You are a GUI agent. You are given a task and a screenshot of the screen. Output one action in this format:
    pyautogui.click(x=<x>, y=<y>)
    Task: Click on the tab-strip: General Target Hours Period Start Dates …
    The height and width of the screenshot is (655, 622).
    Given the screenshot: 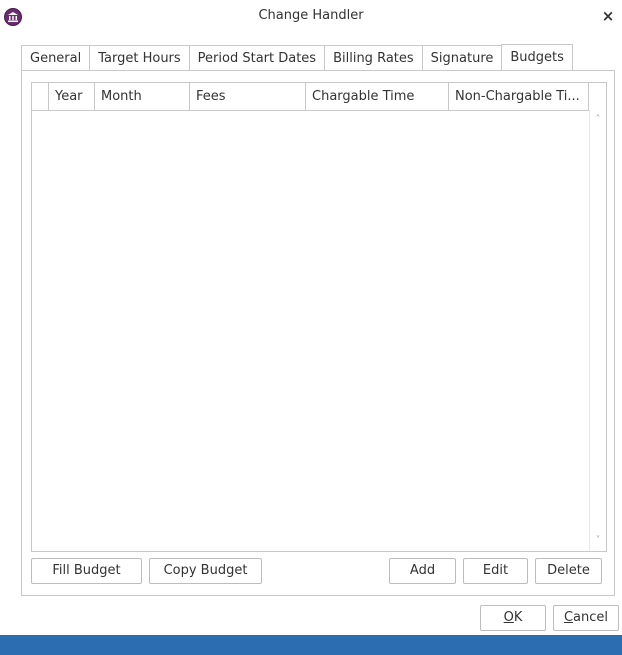 What is the action you would take?
    pyautogui.click(x=297, y=57)
    